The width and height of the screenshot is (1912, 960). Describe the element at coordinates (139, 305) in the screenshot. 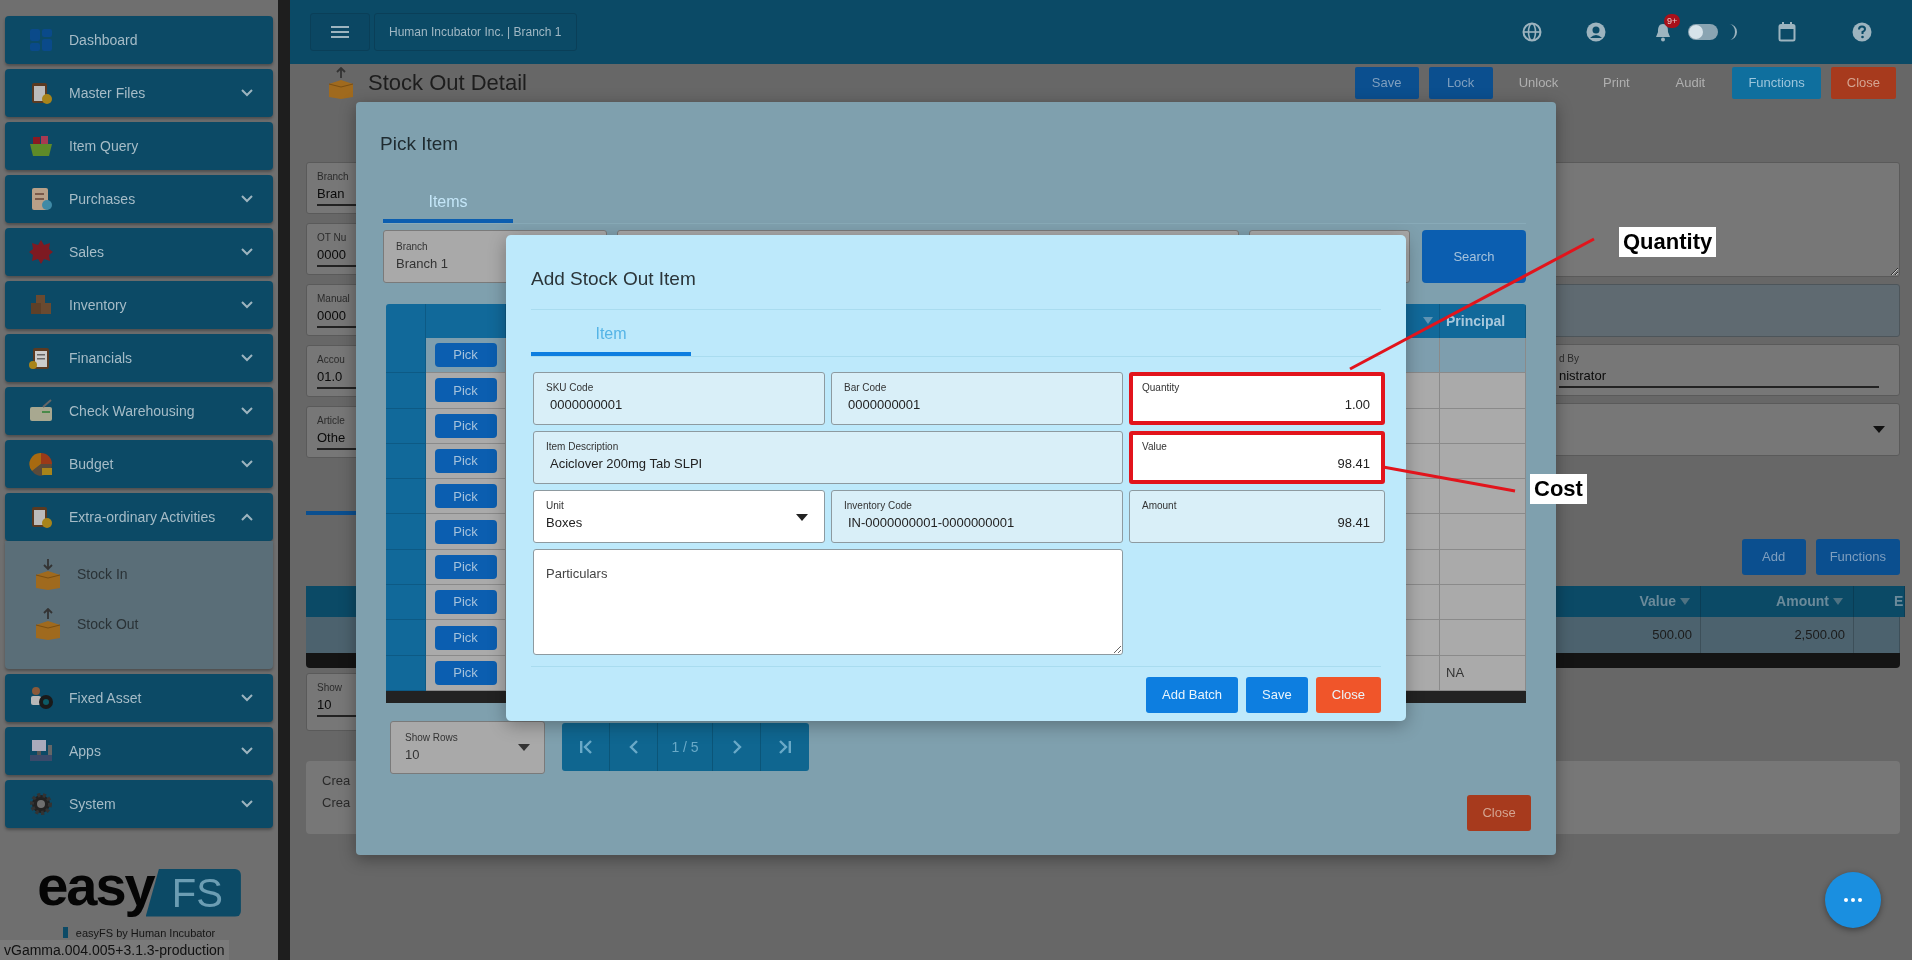

I see `sidebar-item: Inventory` at that location.